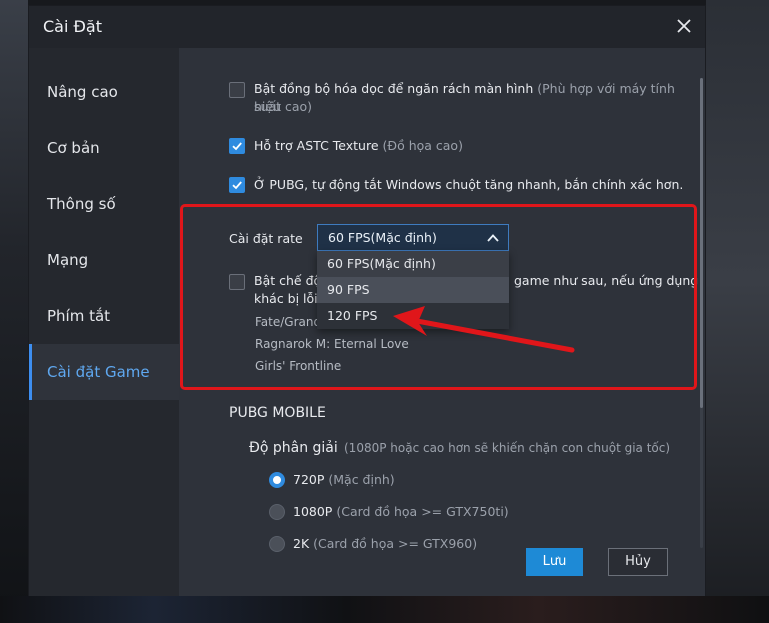 The height and width of the screenshot is (623, 769). Describe the element at coordinates (293, 448) in the screenshot. I see `resolution-label: Độ phân giải` at that location.